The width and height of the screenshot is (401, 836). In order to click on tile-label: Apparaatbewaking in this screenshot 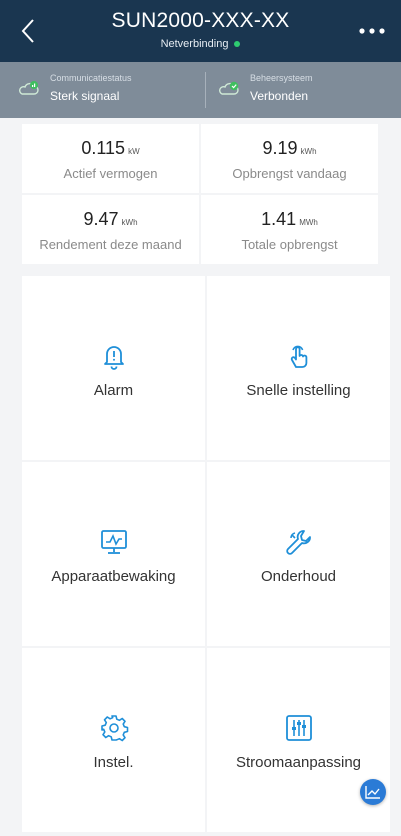, I will do `click(113, 576)`.